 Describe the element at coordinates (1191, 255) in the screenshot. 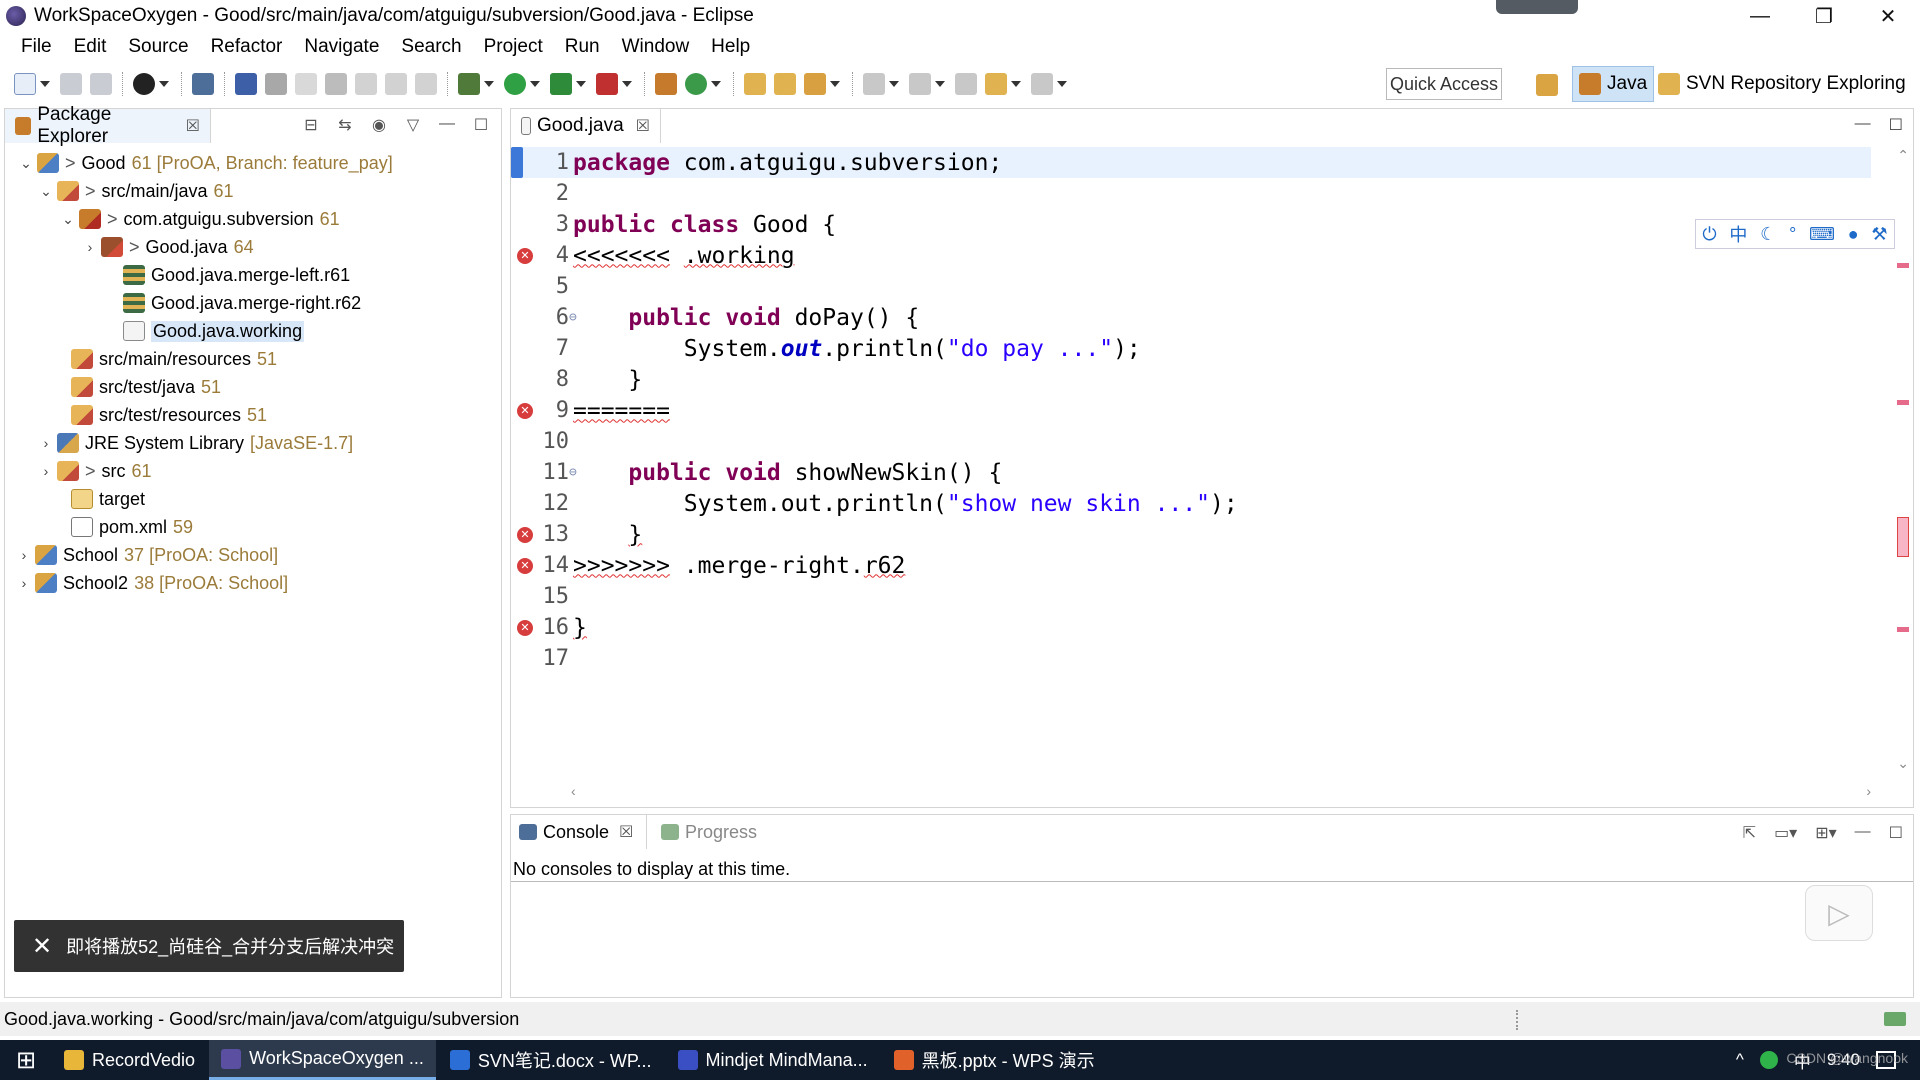

I see `code-line: ✕ 4 <<<<<<< .working` at that location.